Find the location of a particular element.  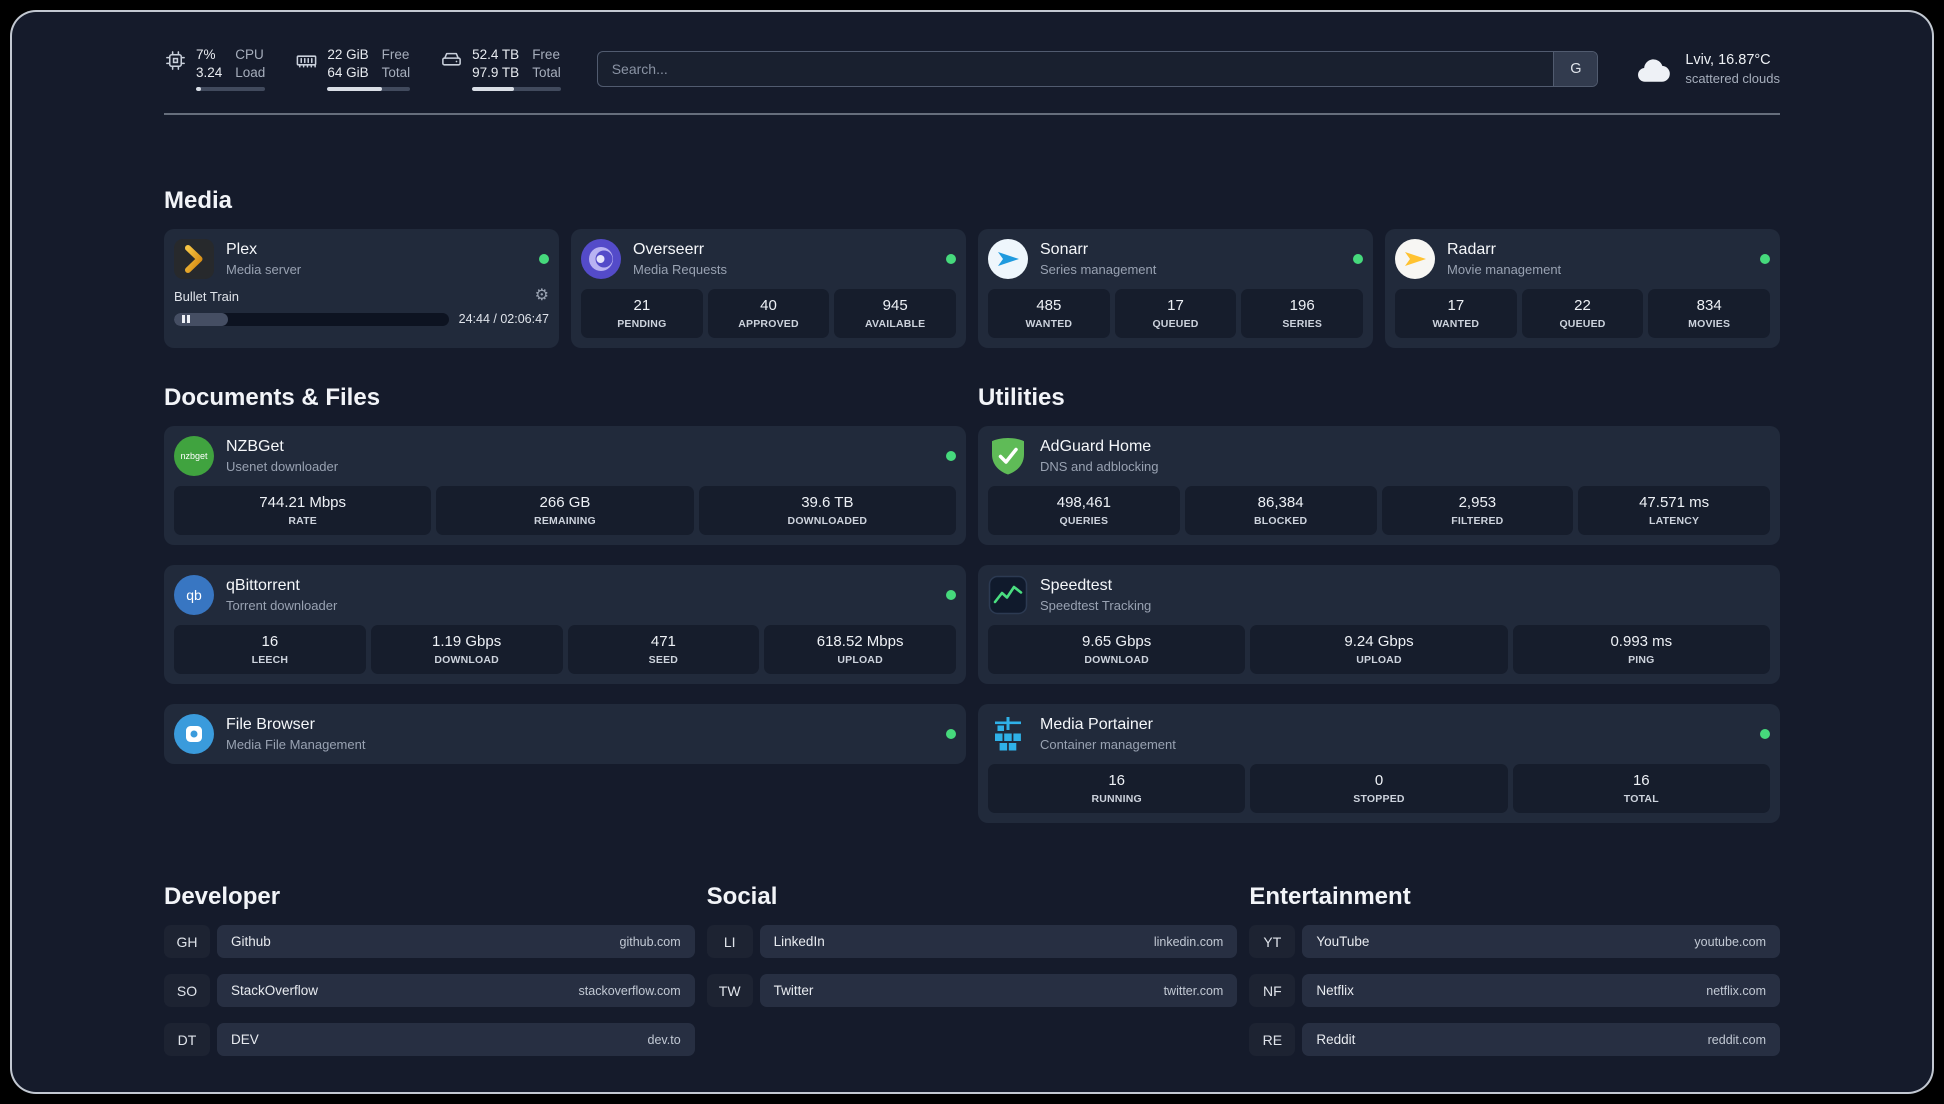

pause-icon is located at coordinates (186, 319).